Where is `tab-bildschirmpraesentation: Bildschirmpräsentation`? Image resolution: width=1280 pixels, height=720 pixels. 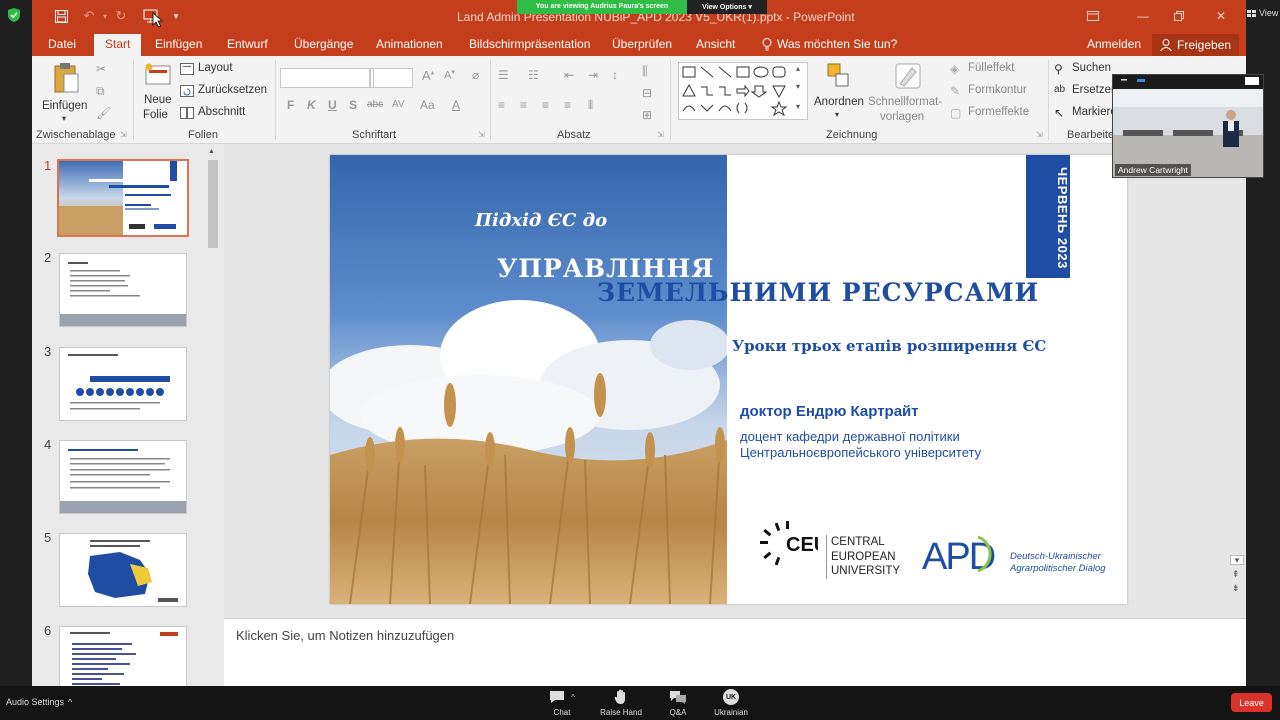 tab-bildschirmpraesentation: Bildschirmpräsentation is located at coordinates (529, 44).